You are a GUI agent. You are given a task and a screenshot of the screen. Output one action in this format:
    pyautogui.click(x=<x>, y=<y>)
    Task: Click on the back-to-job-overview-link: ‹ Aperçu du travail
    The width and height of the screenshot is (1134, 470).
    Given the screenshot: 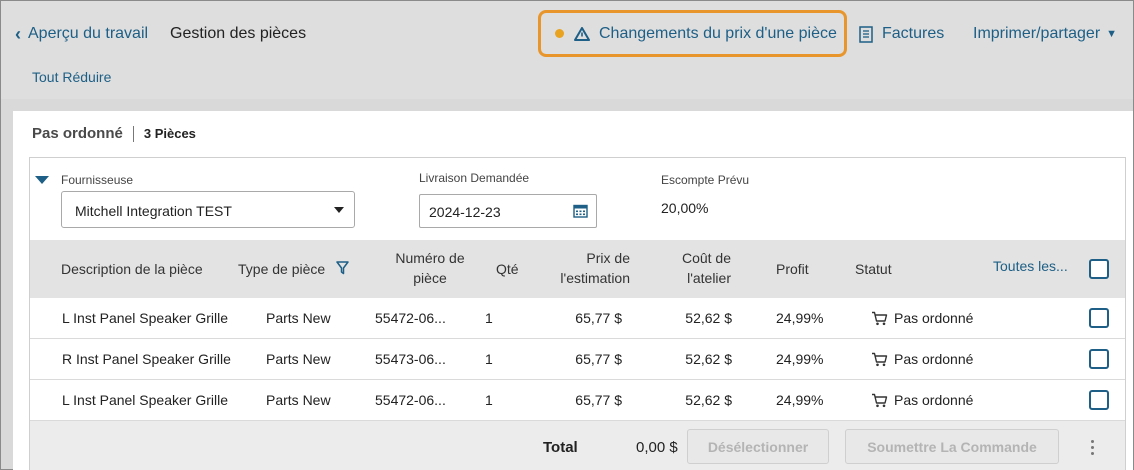 What is the action you would take?
    pyautogui.click(x=81, y=34)
    